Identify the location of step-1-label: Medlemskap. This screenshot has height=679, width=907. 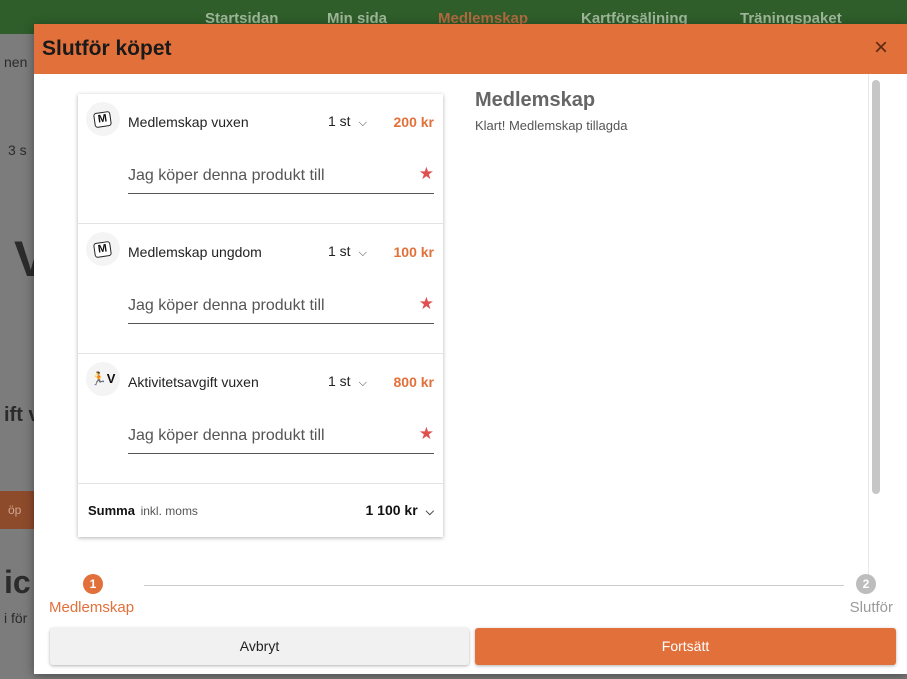
(92, 607).